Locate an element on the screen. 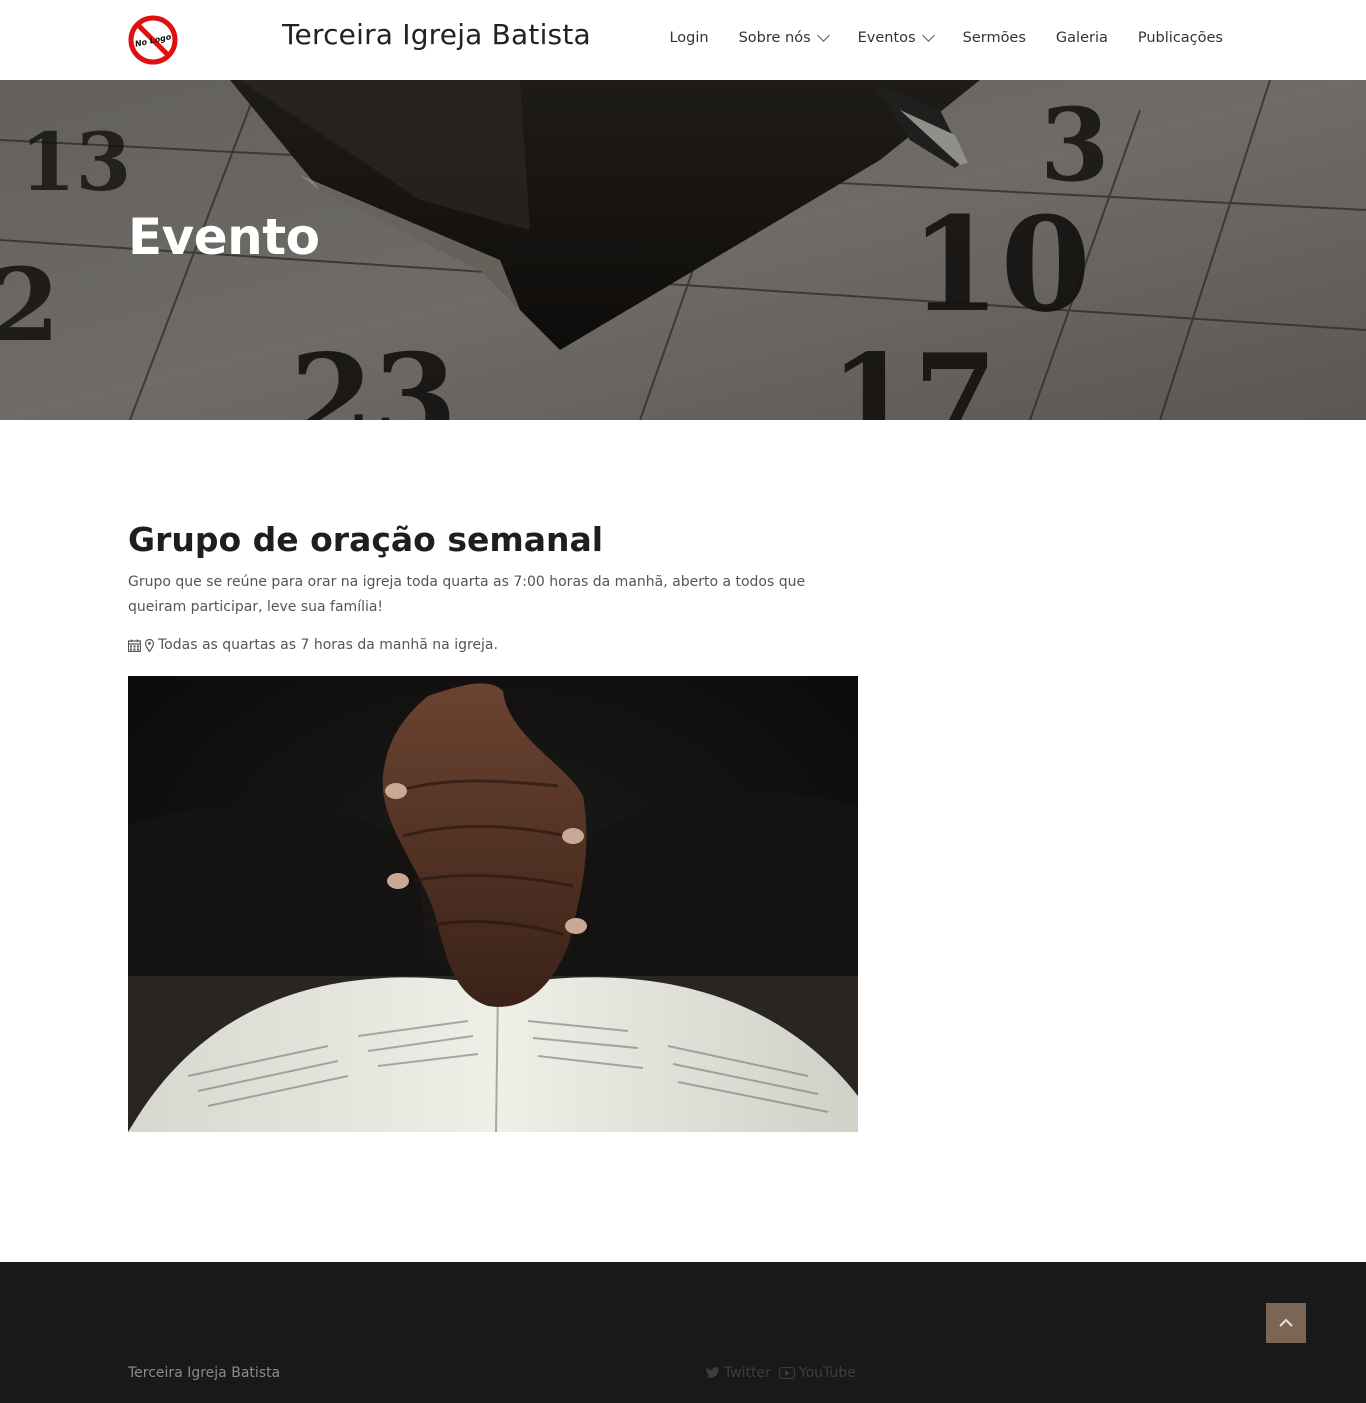  youtube-icon is located at coordinates (786, 1373).